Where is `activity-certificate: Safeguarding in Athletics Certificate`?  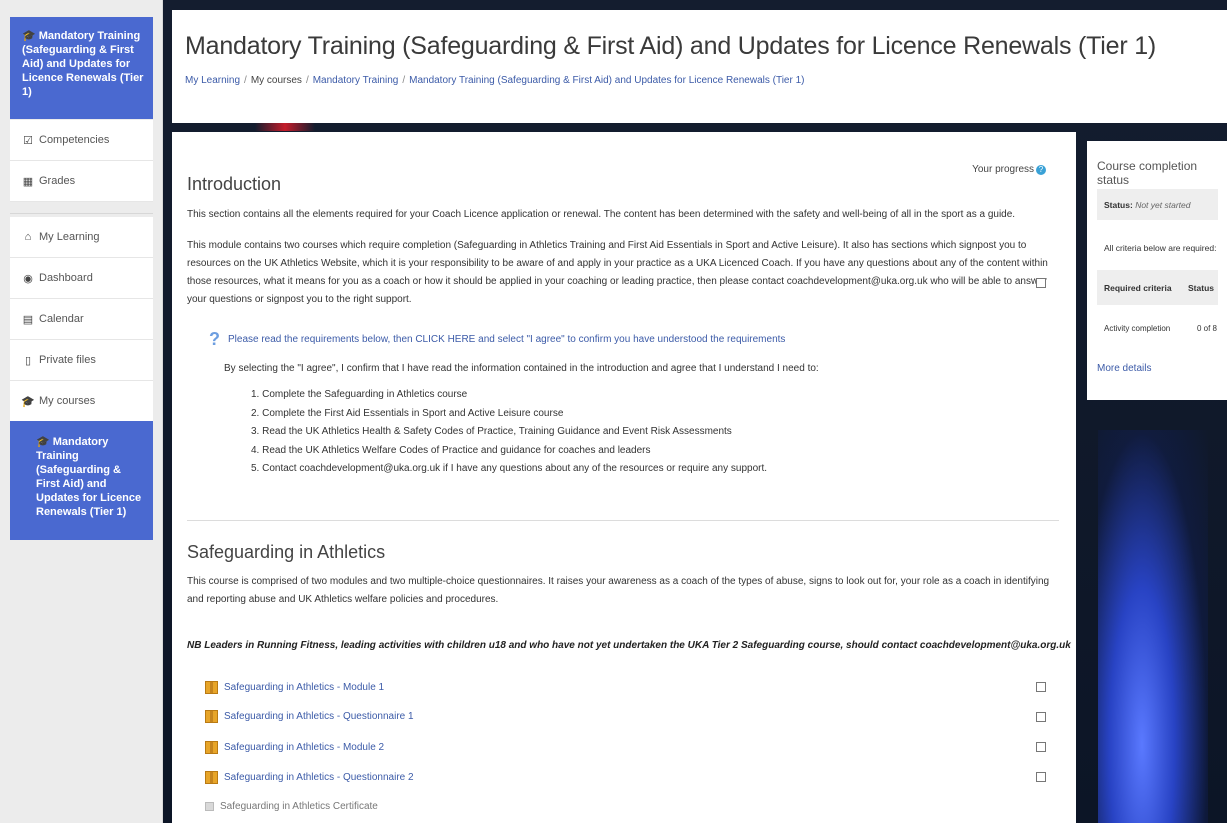 activity-certificate: Safeguarding in Athletics Certificate is located at coordinates (291, 806).